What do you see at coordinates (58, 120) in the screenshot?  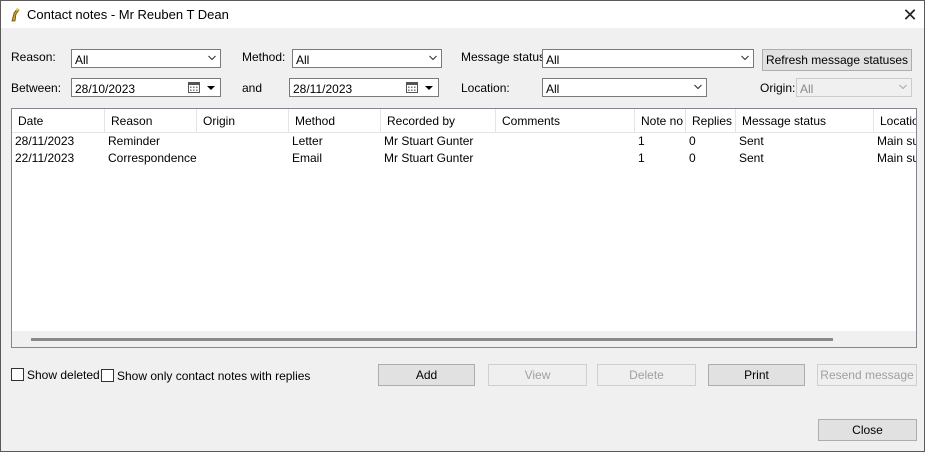 I see `column-header-date: Date` at bounding box center [58, 120].